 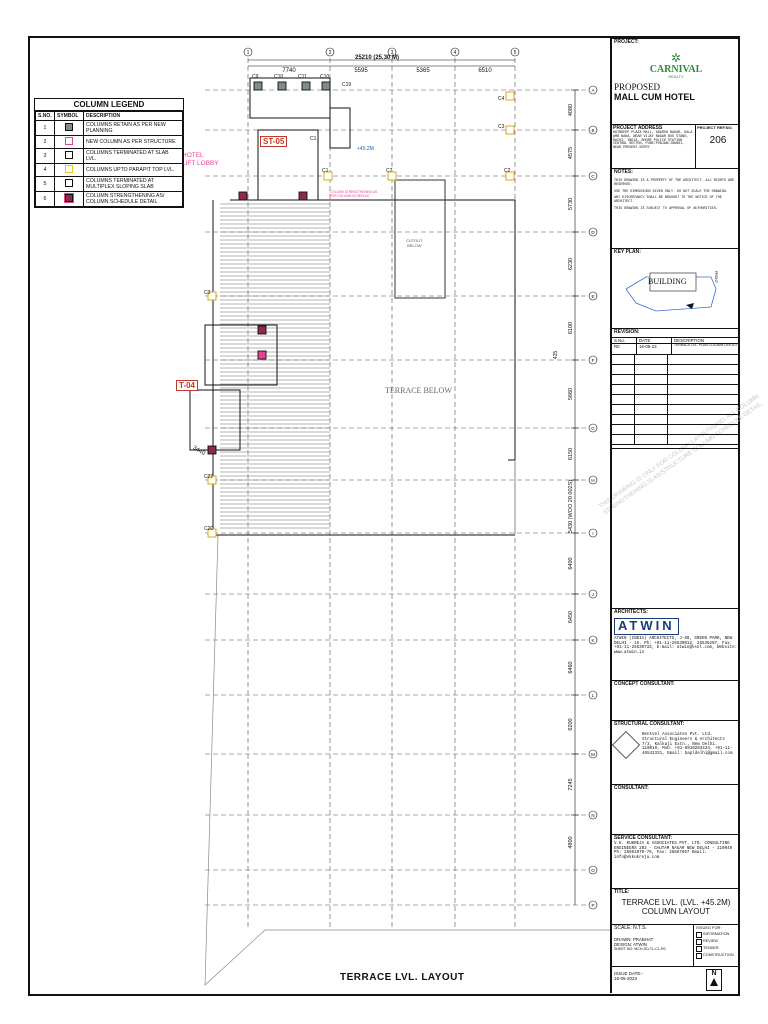 I want to click on ref-no: 206, so click(x=718, y=140).